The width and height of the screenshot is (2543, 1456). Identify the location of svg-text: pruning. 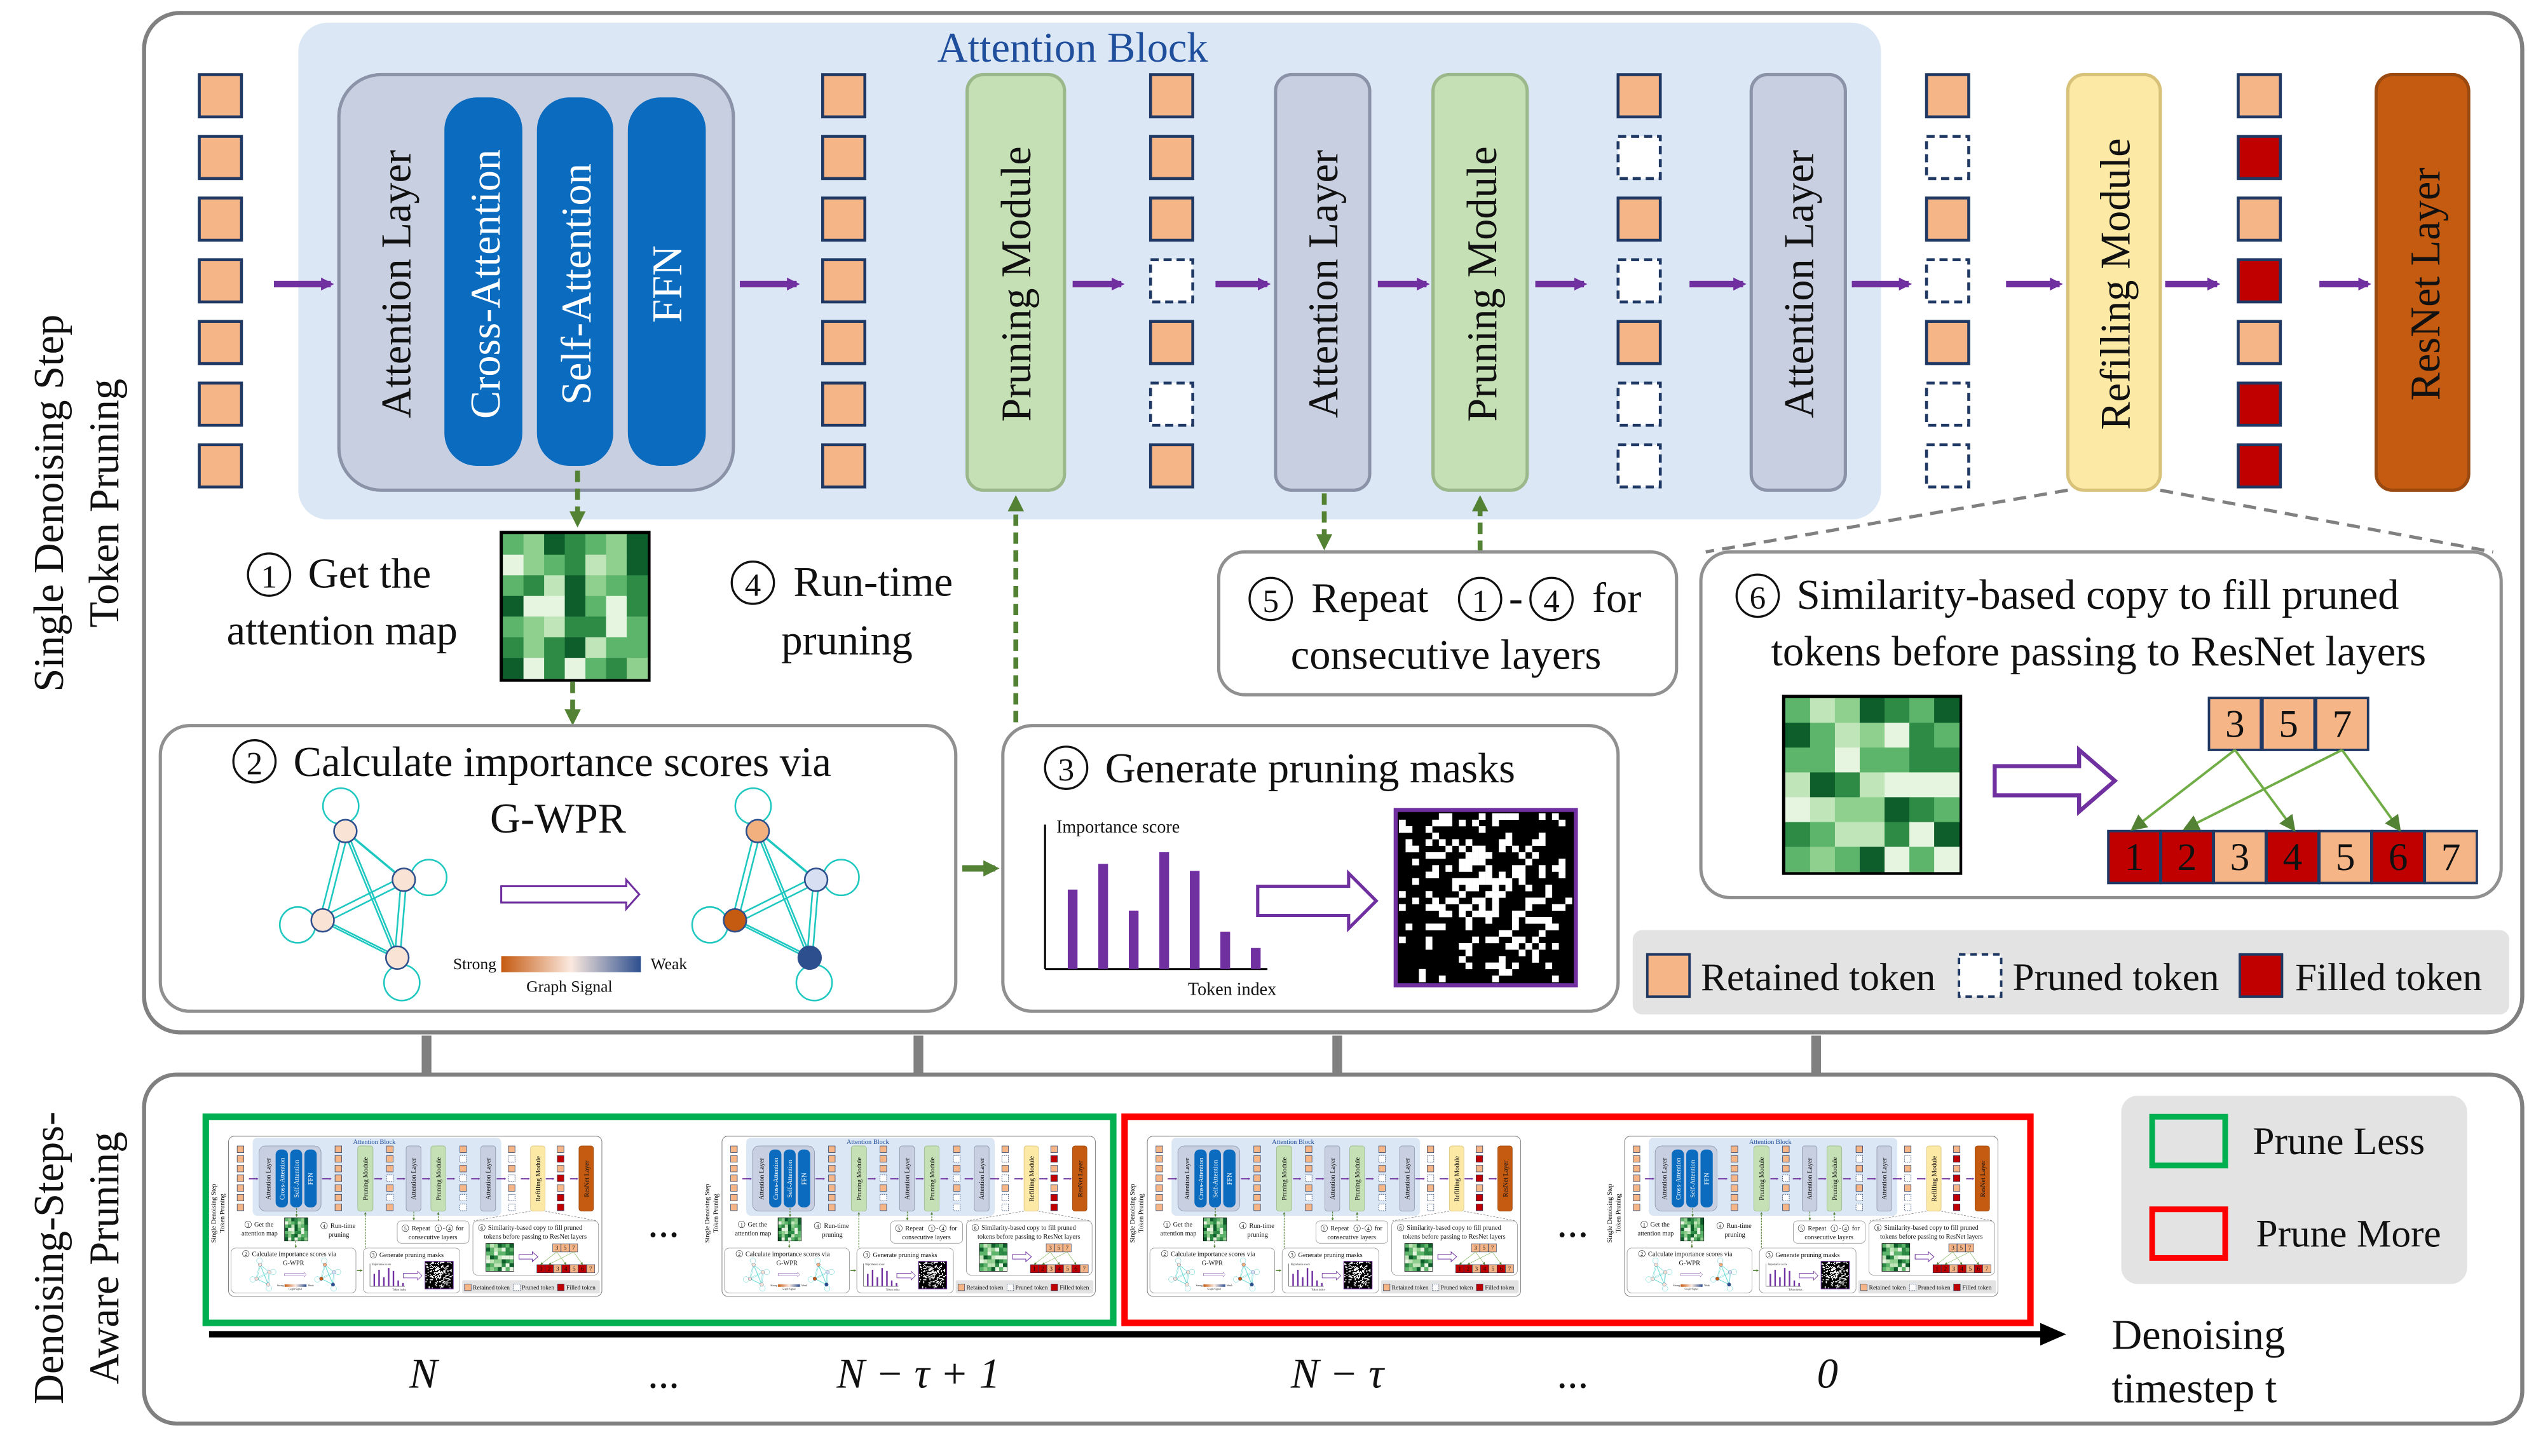
(847, 640).